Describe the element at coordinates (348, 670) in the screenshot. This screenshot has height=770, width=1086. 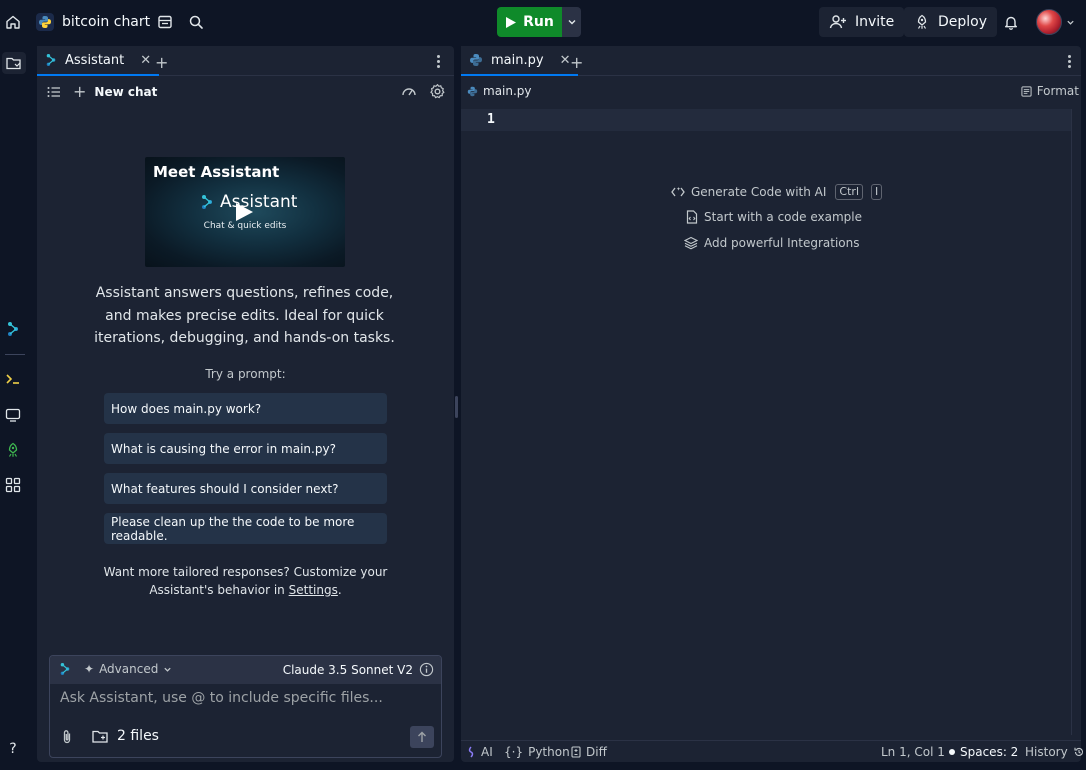
I see `model-selector: Claude 3.5 Sonnet V2` at that location.